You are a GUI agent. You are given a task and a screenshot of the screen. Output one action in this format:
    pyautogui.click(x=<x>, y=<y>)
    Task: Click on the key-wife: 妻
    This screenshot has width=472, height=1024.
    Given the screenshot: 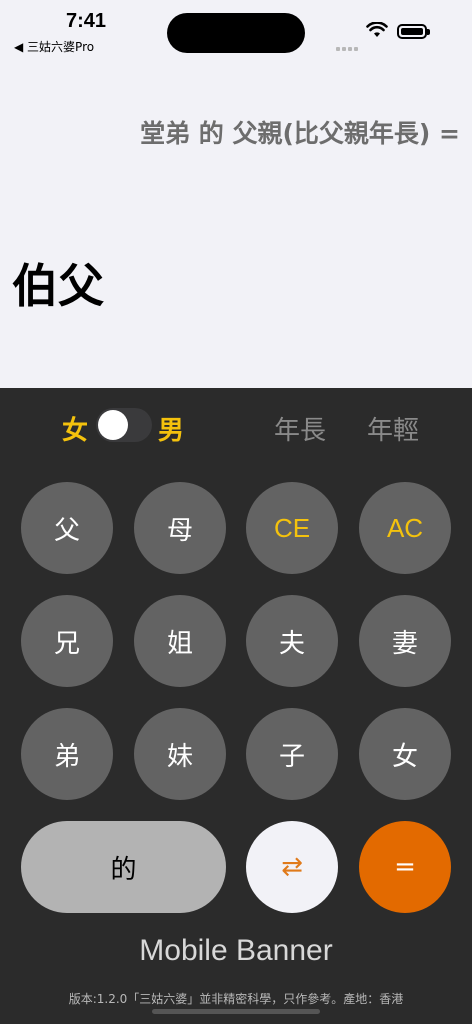 What is the action you would take?
    pyautogui.click(x=405, y=641)
    